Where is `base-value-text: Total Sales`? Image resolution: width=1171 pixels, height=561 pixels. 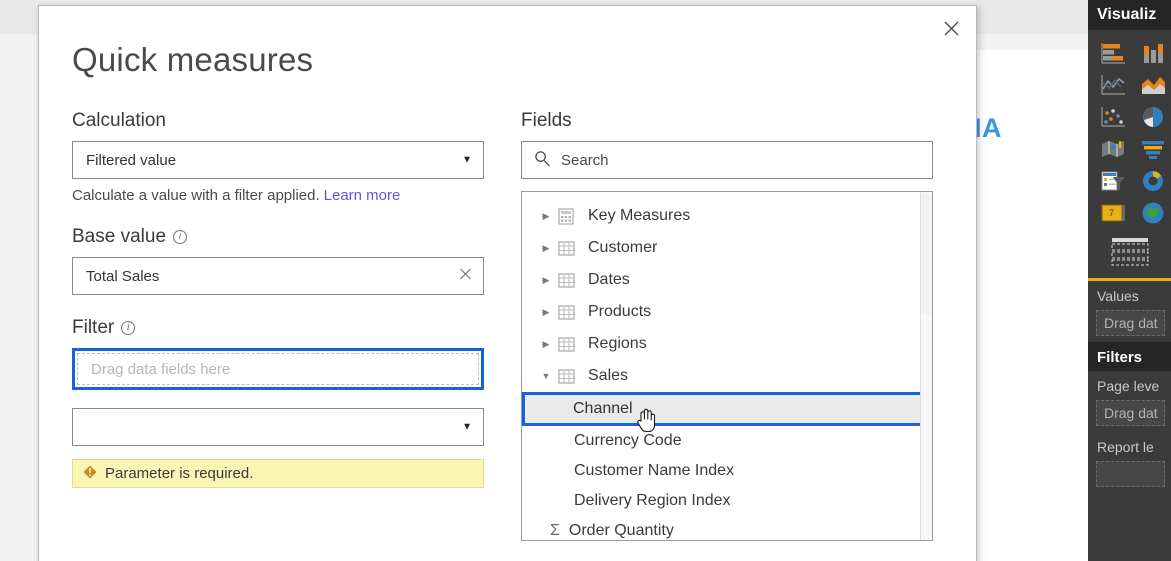
base-value-text: Total Sales is located at coordinates (123, 276).